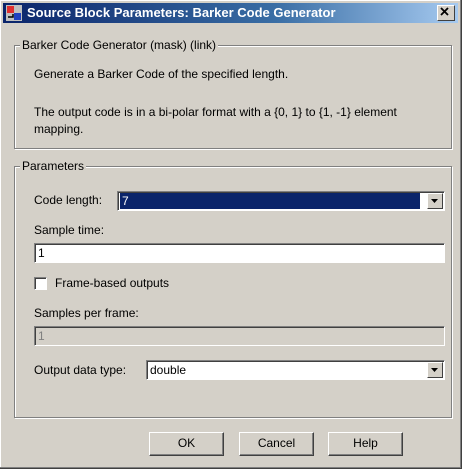 The width and height of the screenshot is (467, 473). I want to click on parameters-legend: Parameters, so click(53, 166).